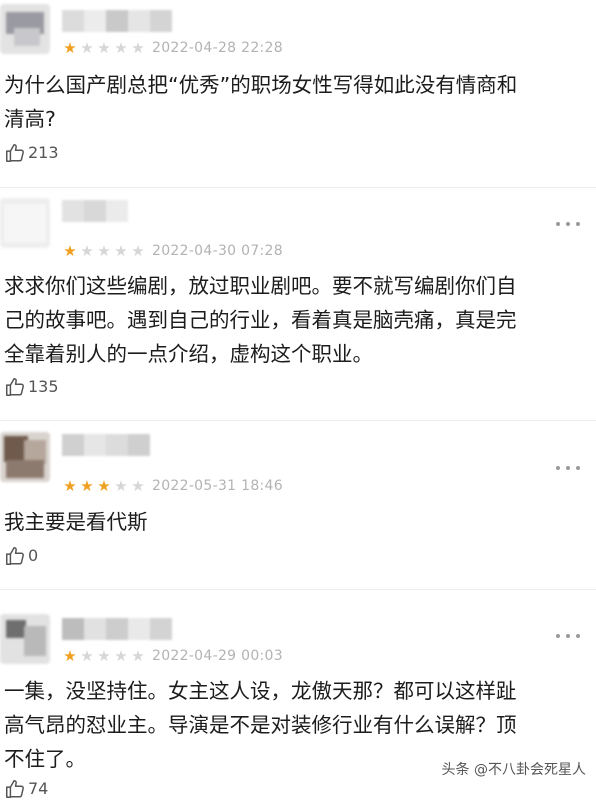 The width and height of the screenshot is (596, 800). I want to click on like-count: 0, so click(33, 555).